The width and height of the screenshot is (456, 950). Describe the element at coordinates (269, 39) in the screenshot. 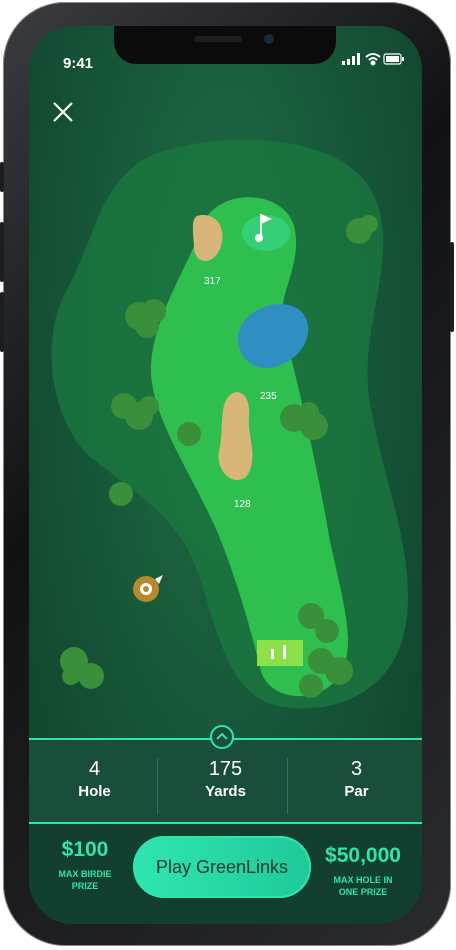

I see `front-camera` at that location.